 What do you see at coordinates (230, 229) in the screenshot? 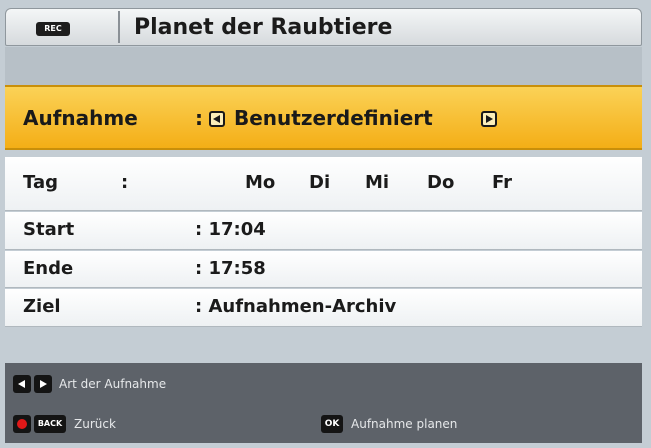
I see `start-time-value: : 17:04` at bounding box center [230, 229].